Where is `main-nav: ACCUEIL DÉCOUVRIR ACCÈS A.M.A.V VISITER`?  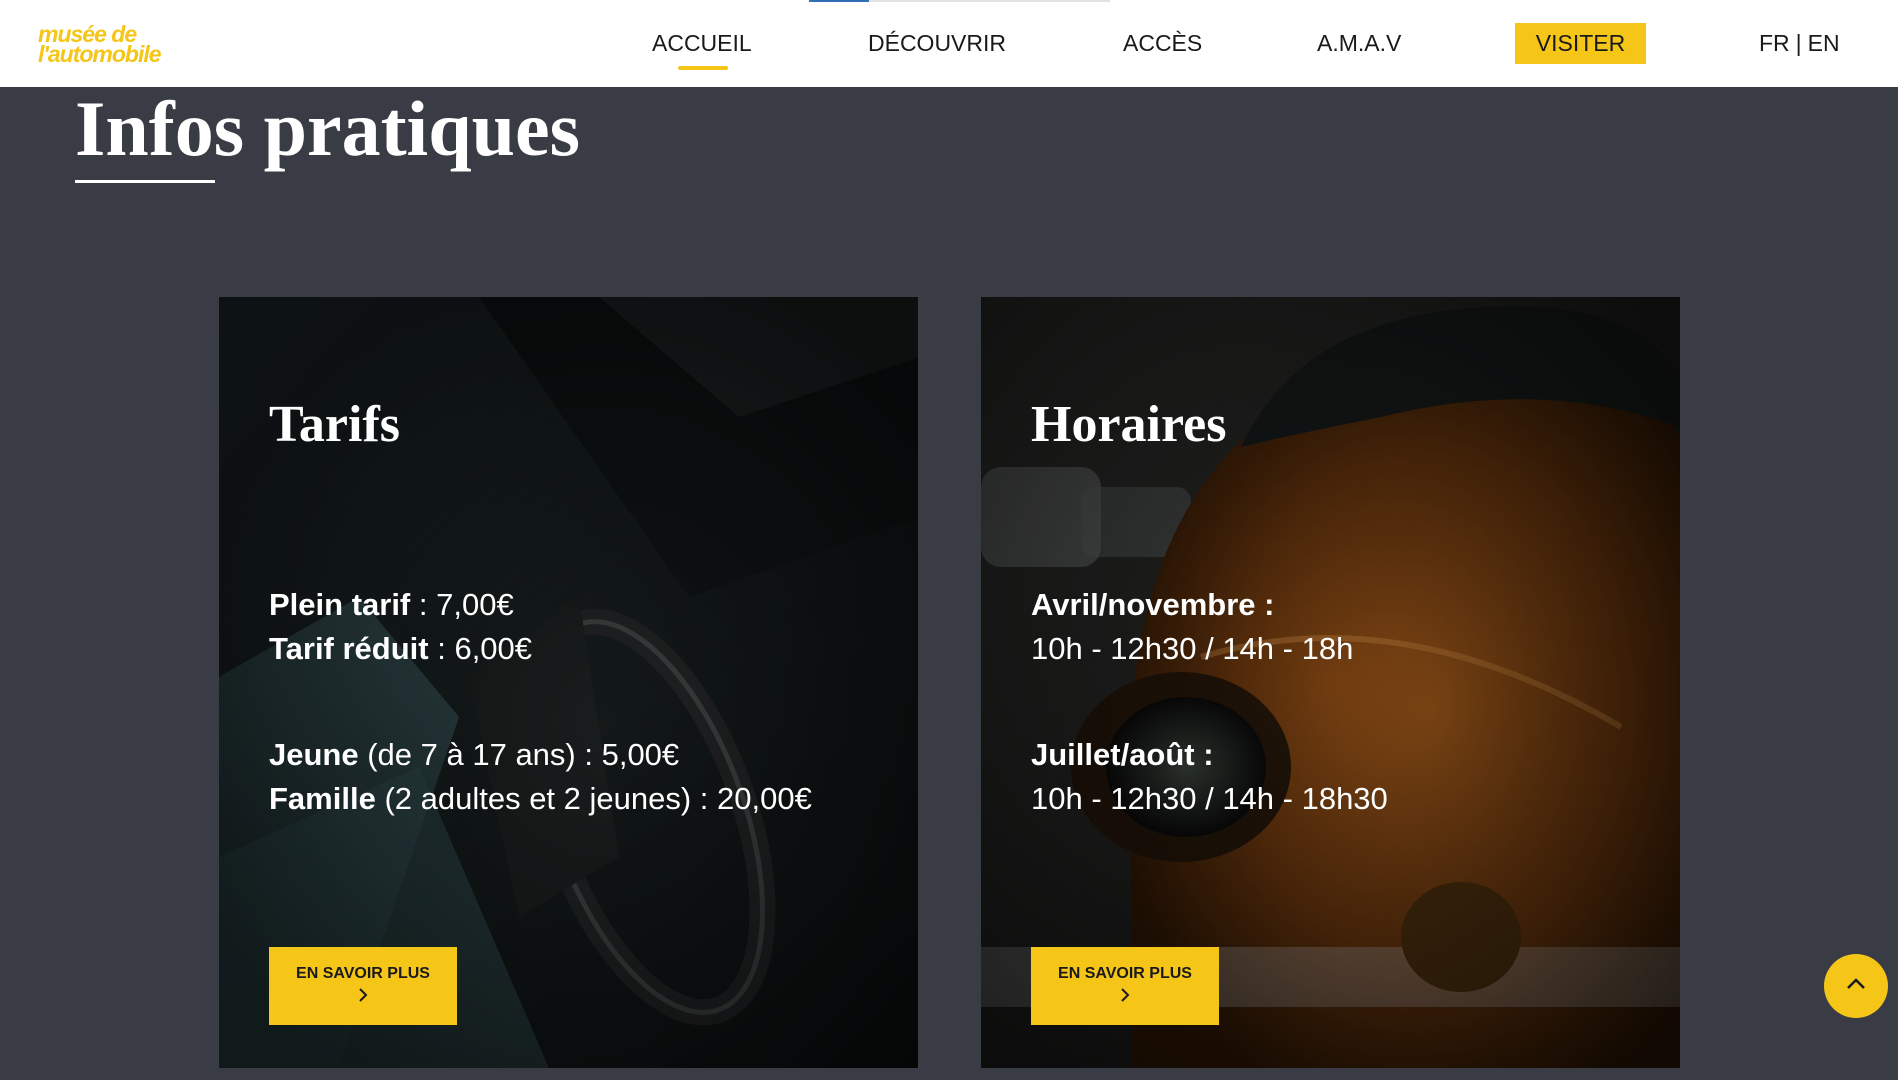 main-nav: ACCUEIL DÉCOUVRIR ACCÈS A.M.A.V VISITER is located at coordinates (949, 43).